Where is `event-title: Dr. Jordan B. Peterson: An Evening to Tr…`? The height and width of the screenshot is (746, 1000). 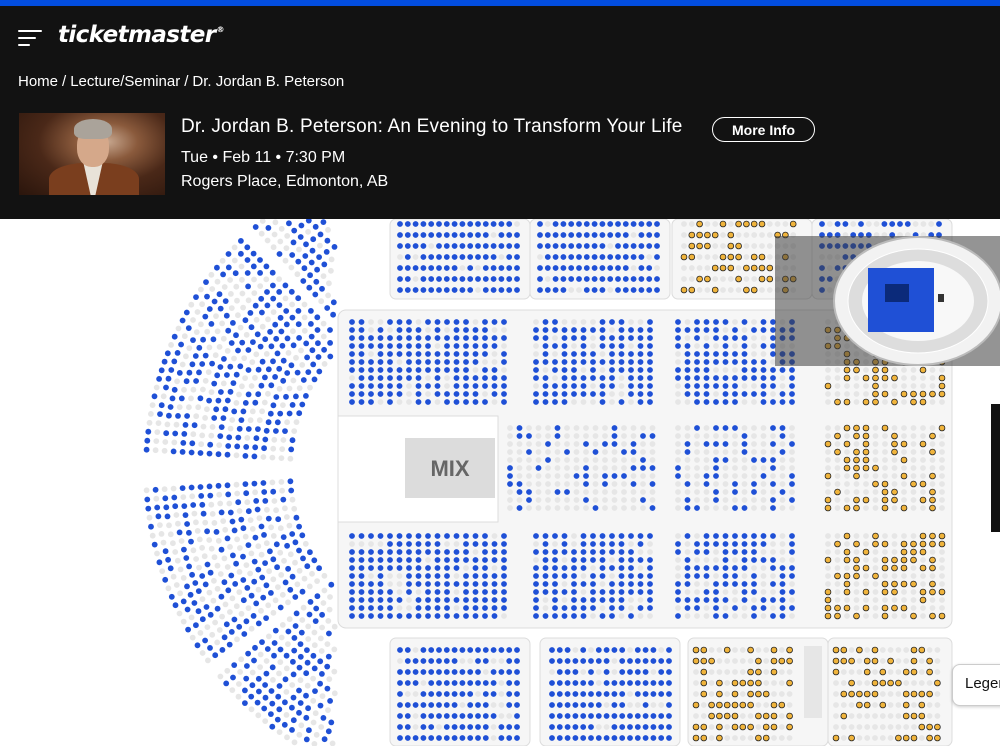 event-title: Dr. Jordan B. Peterson: An Evening to Tr… is located at coordinates (432, 126).